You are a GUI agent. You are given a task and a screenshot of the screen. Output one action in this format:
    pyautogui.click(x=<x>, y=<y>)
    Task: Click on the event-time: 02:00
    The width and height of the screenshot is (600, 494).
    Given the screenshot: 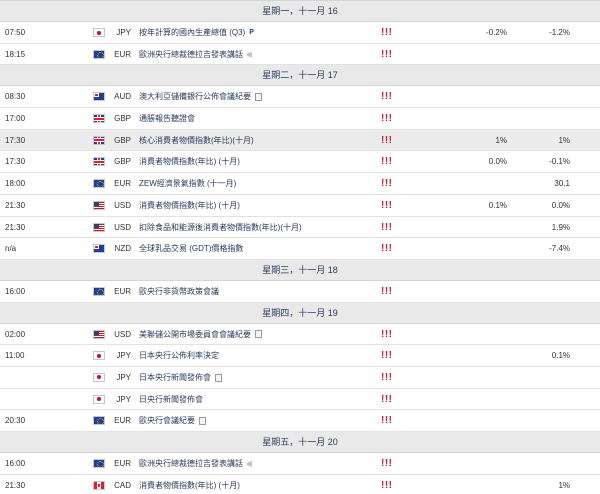 What is the action you would take?
    pyautogui.click(x=15, y=334)
    